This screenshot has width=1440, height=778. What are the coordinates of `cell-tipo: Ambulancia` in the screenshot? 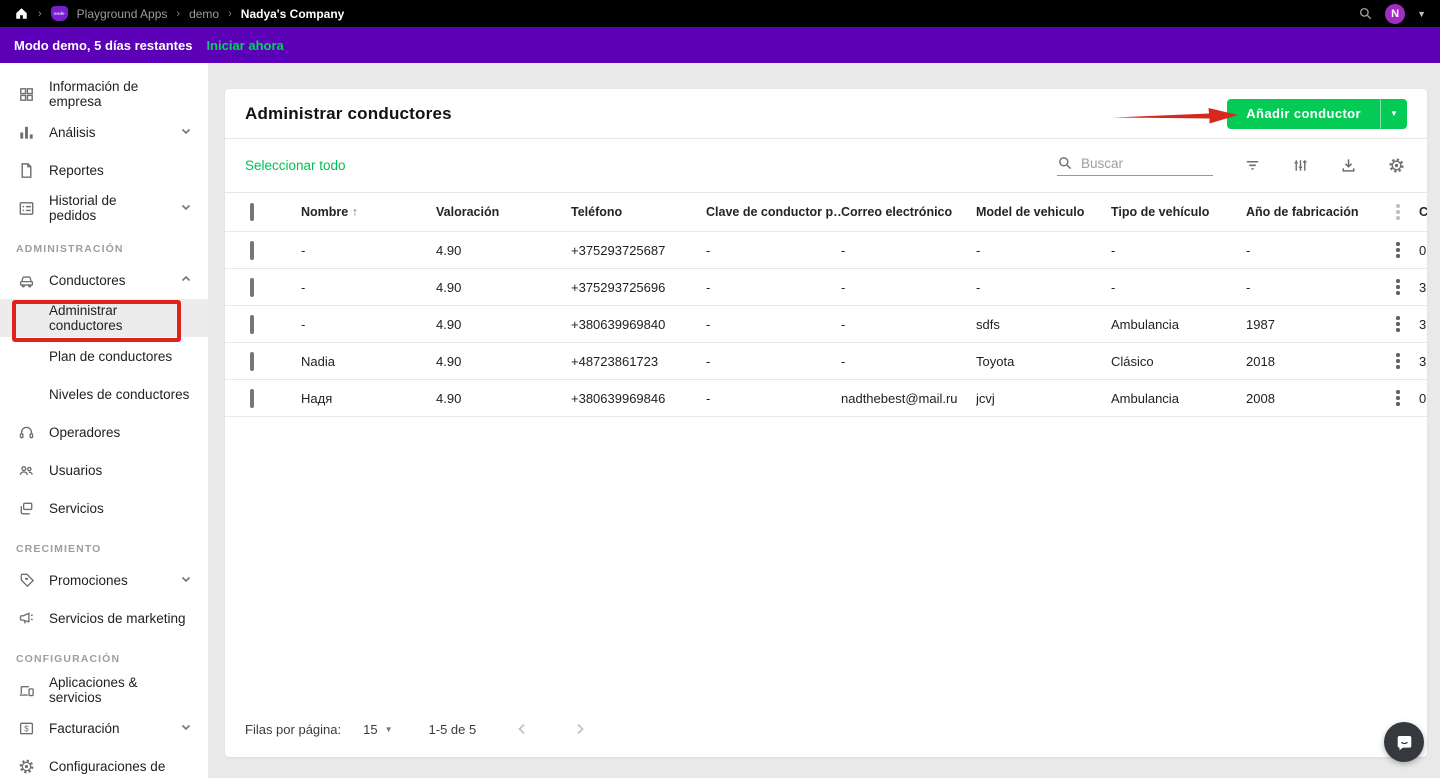 It's located at (1145, 398).